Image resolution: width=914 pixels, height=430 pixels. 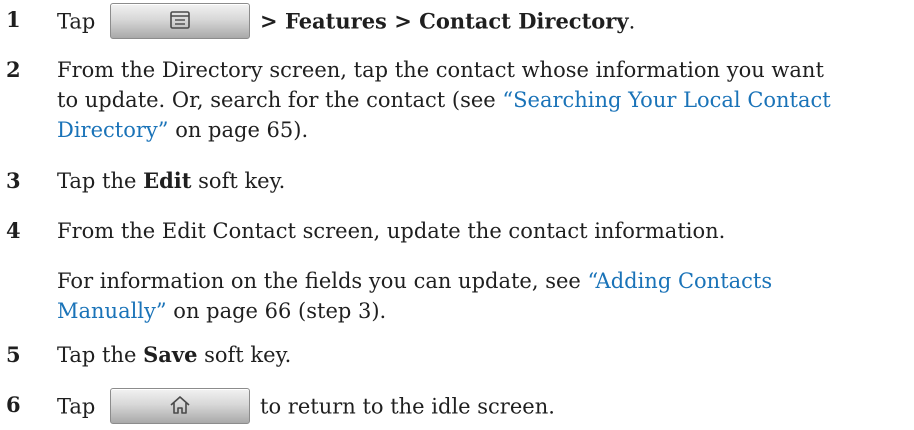 I want to click on step-number: 3, so click(x=13, y=180).